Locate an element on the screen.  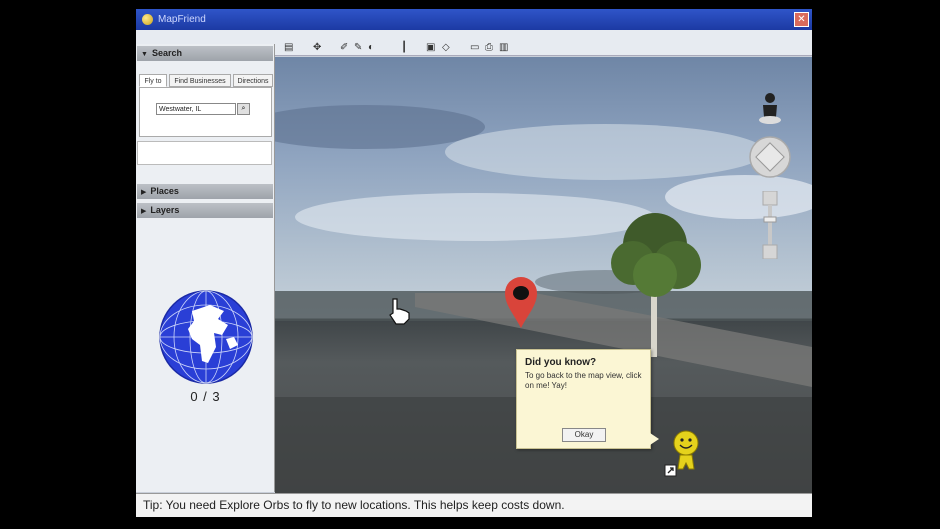
search-panel-header: ▼ Search is located at coordinates (205, 53).